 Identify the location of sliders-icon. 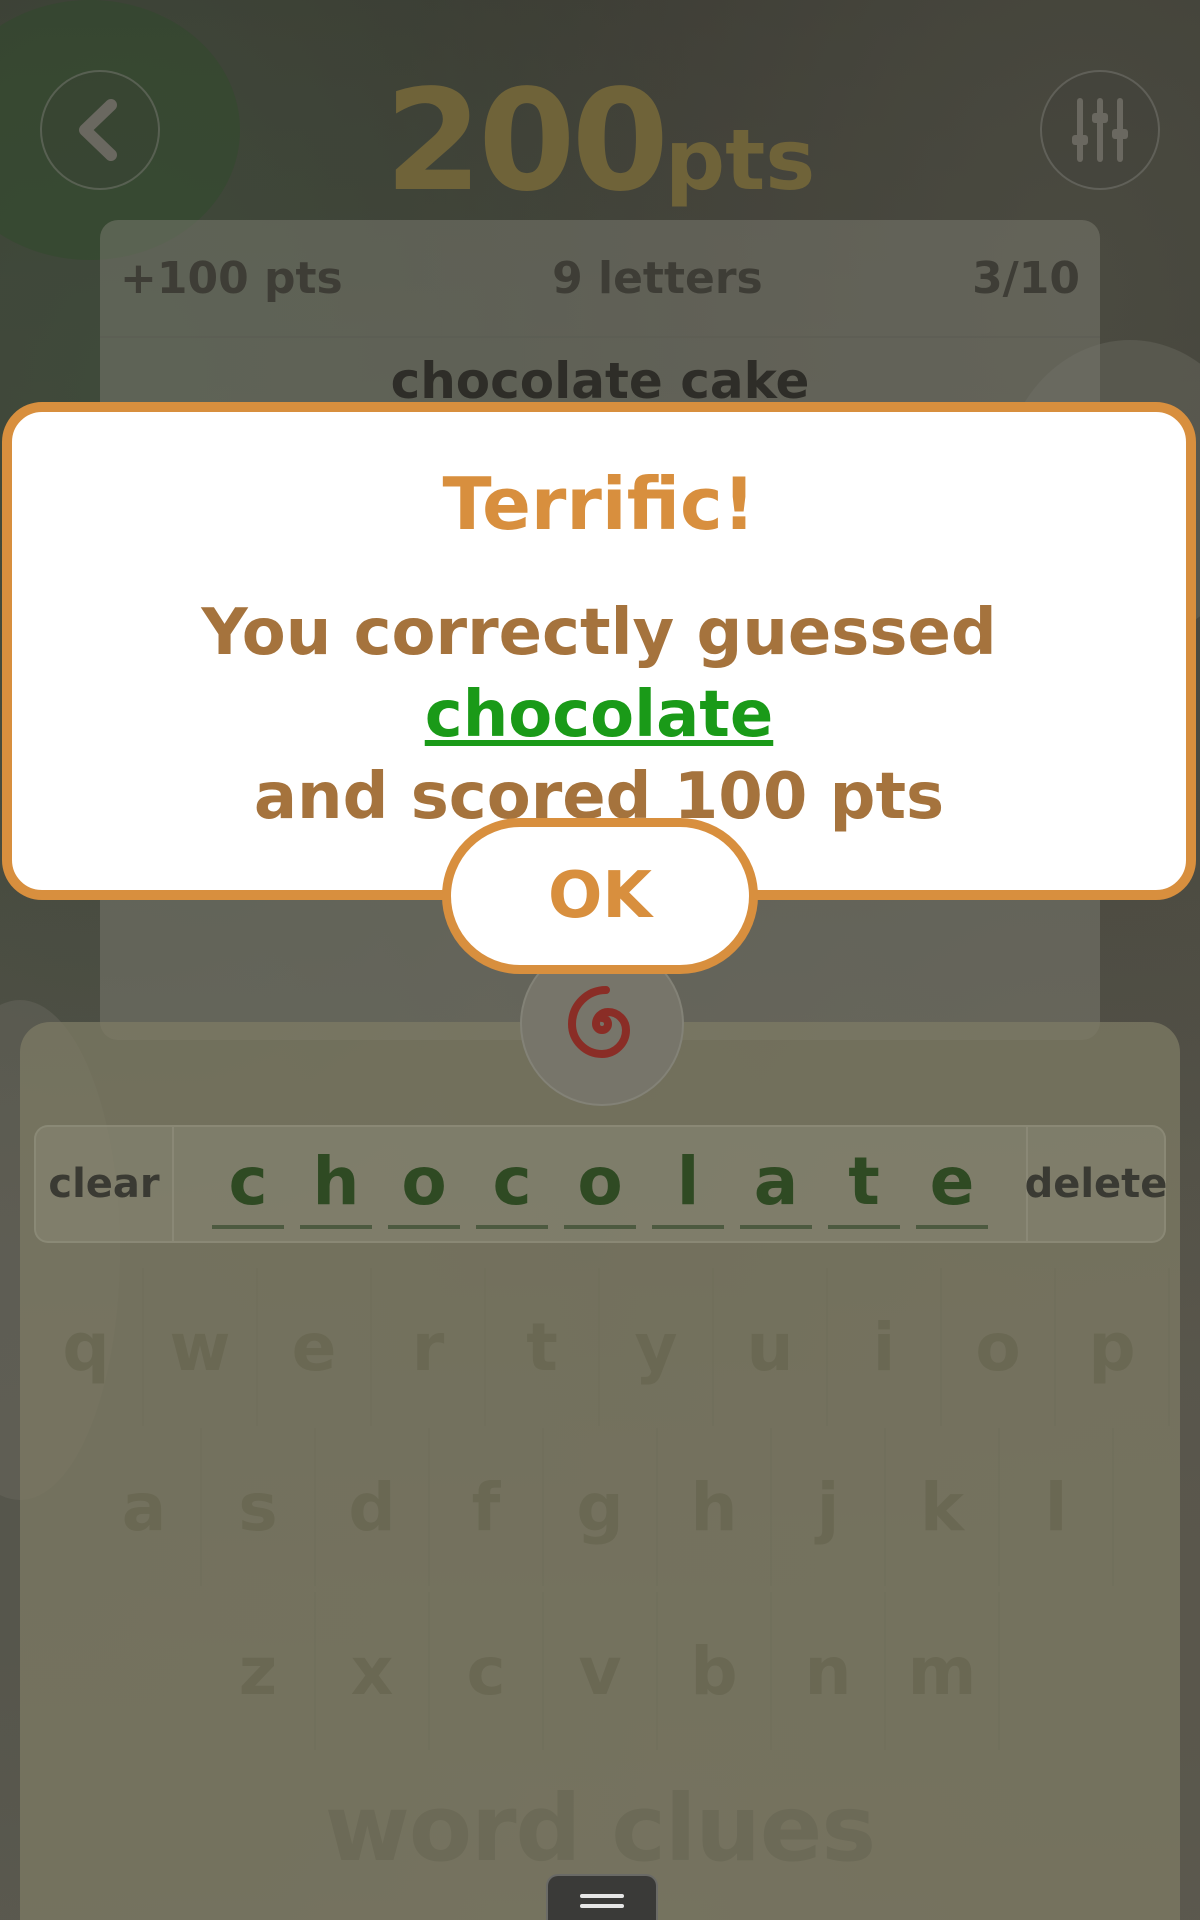
(1100, 130).